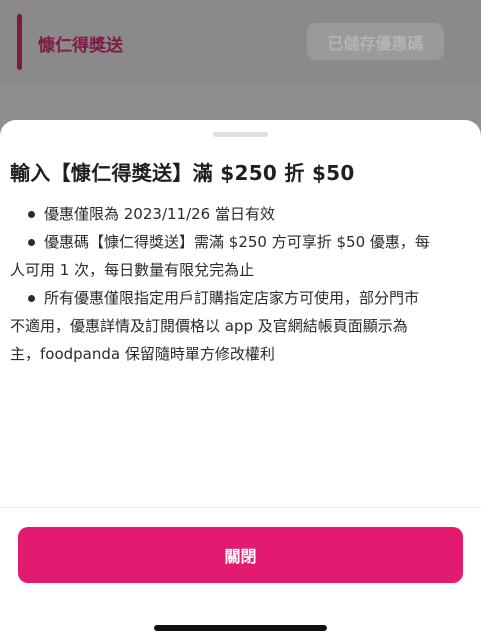 Image resolution: width=481 pixels, height=640 pixels. Describe the element at coordinates (159, 214) in the screenshot. I see `term-line: 優惠僅限為 2023/11/26 當日有效` at that location.